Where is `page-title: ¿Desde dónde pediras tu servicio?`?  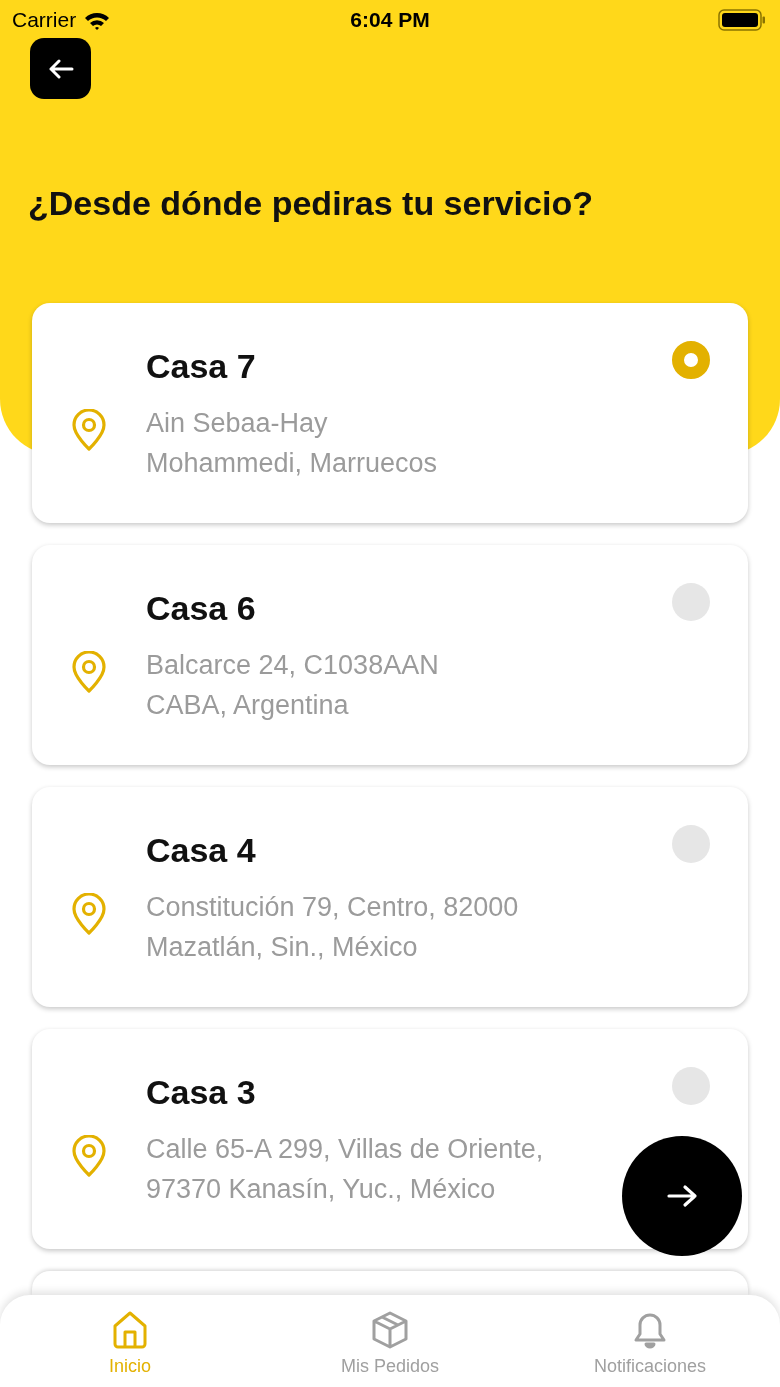
page-title: ¿Desde dónde pediras tu servicio? is located at coordinates (310, 203).